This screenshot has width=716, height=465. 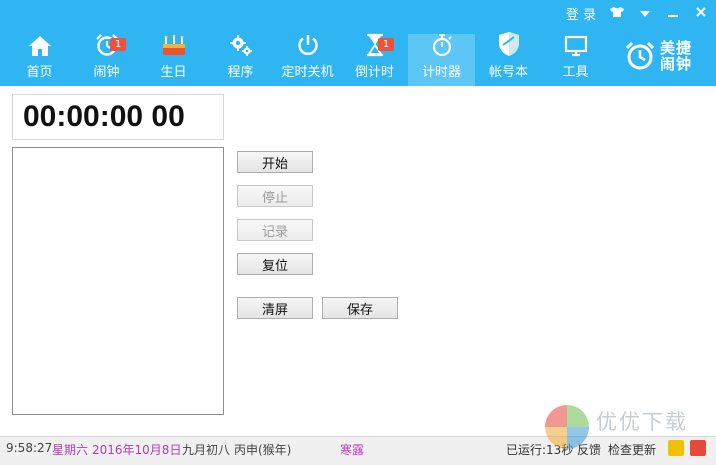 I want to click on nav-label: 程序, so click(x=240, y=72).